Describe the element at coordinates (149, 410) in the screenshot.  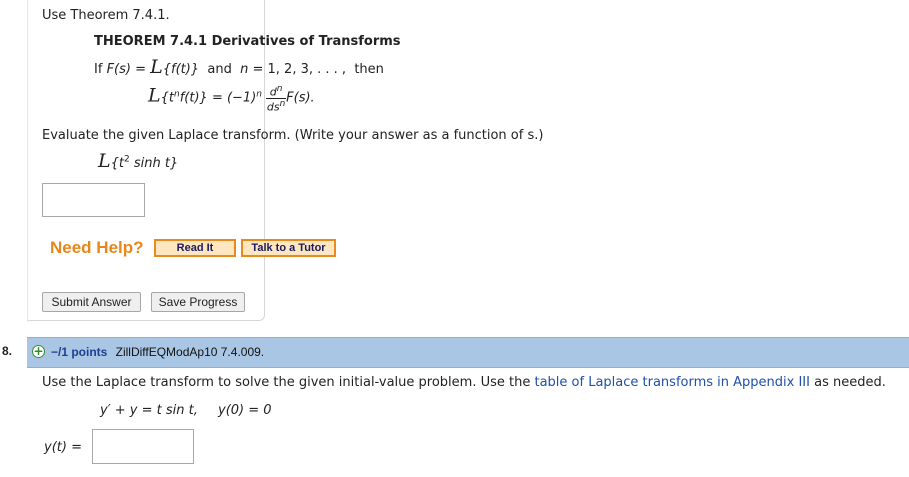
I see `q8-equation: y′ + y = t sin t,` at that location.